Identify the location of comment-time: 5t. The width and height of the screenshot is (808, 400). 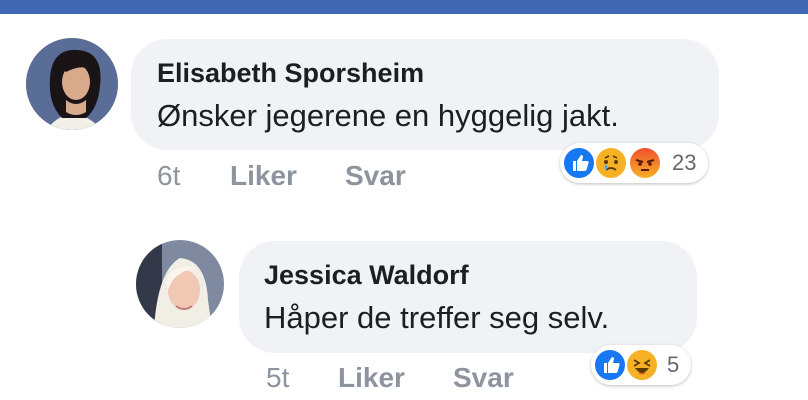
(277, 378).